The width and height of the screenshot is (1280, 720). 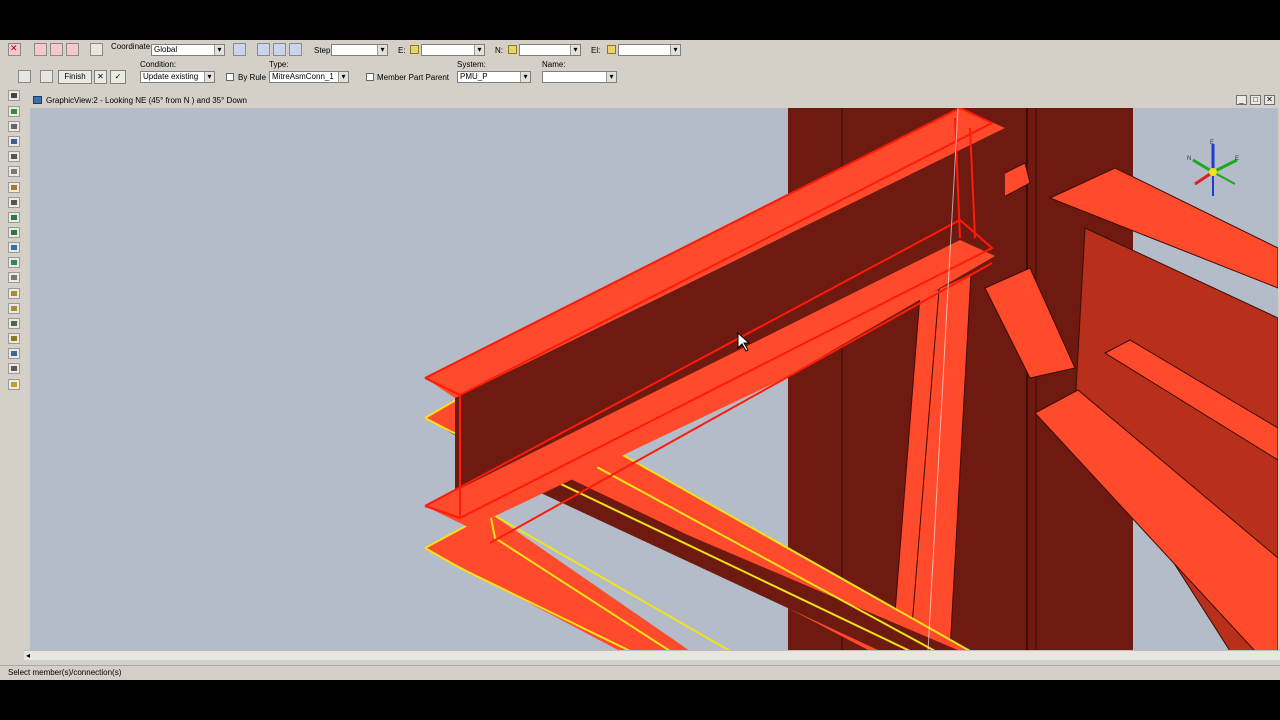 I want to click on lock-e-icon, so click(x=414, y=49).